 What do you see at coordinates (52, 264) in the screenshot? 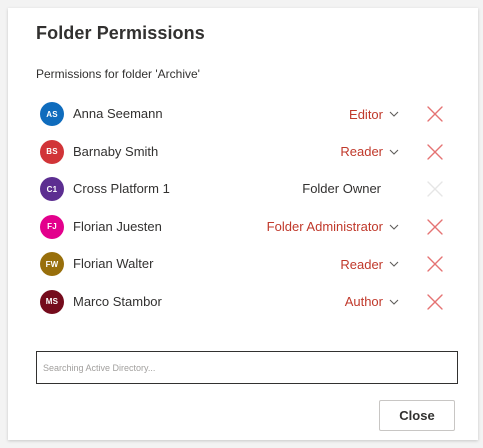
I see `avatar: FW` at bounding box center [52, 264].